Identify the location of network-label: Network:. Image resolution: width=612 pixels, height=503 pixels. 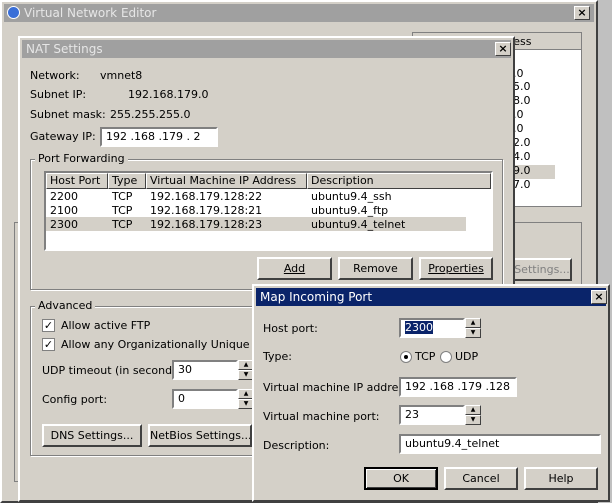
(55, 75).